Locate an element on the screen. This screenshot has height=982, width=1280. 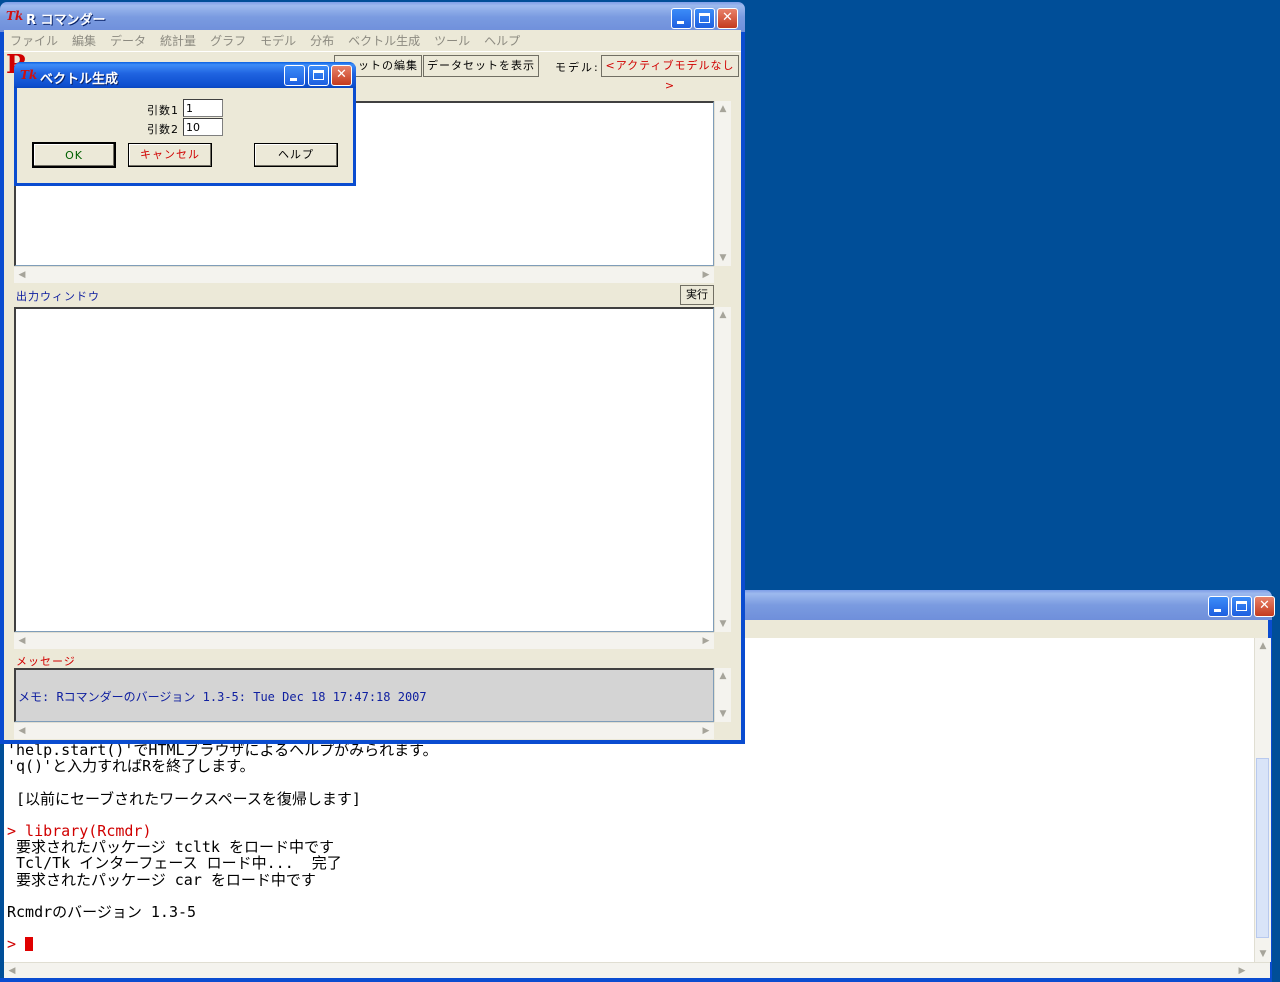
ok-button: OK is located at coordinates (74, 155).